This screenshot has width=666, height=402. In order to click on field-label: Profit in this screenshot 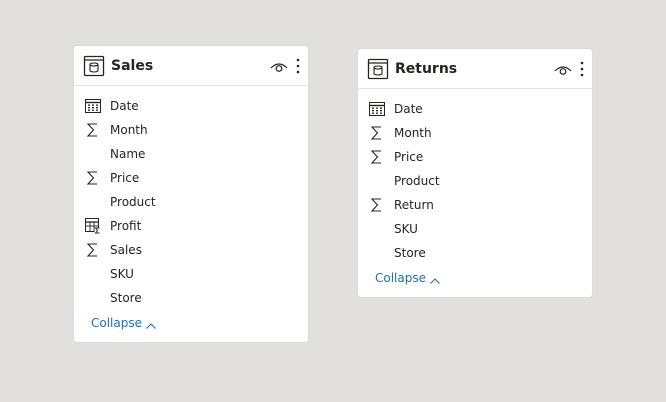, I will do `click(126, 226)`.